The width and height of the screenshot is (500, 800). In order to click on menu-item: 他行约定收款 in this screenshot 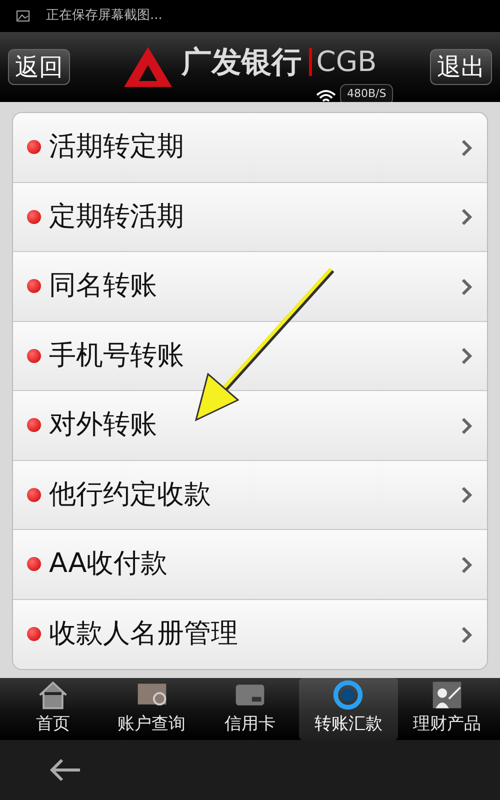, I will do `click(250, 495)`.